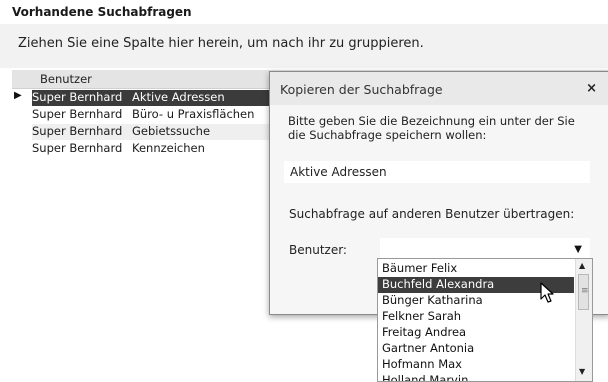 The height and width of the screenshot is (382, 608). Describe the element at coordinates (437, 172) in the screenshot. I see `query-name-input` at that location.